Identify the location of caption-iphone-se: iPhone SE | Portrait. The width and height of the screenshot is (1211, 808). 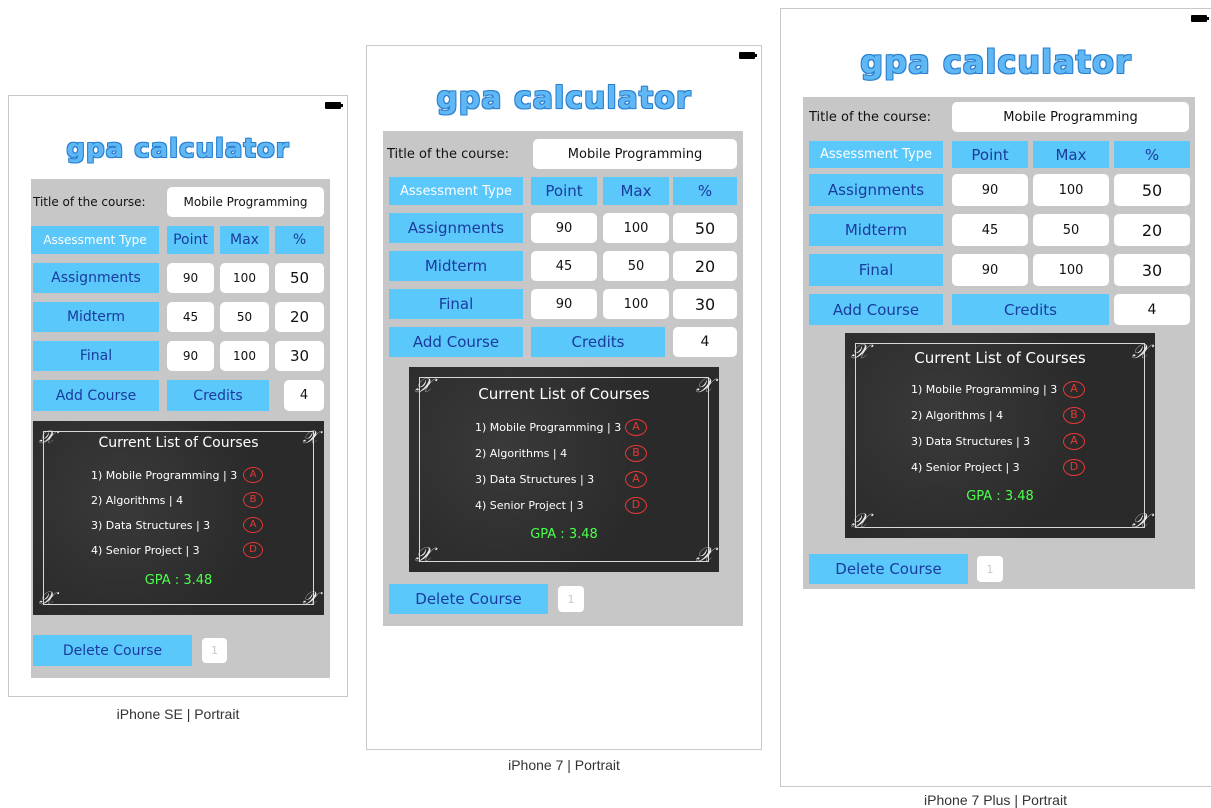
(178, 714).